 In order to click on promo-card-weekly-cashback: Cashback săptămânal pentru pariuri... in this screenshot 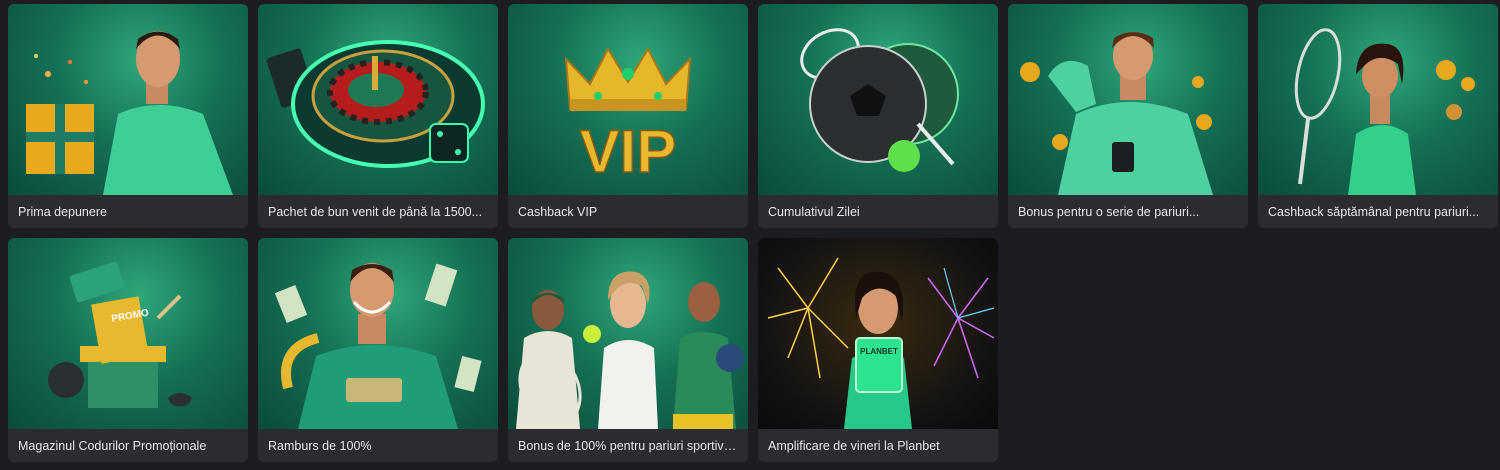, I will do `click(1378, 116)`.